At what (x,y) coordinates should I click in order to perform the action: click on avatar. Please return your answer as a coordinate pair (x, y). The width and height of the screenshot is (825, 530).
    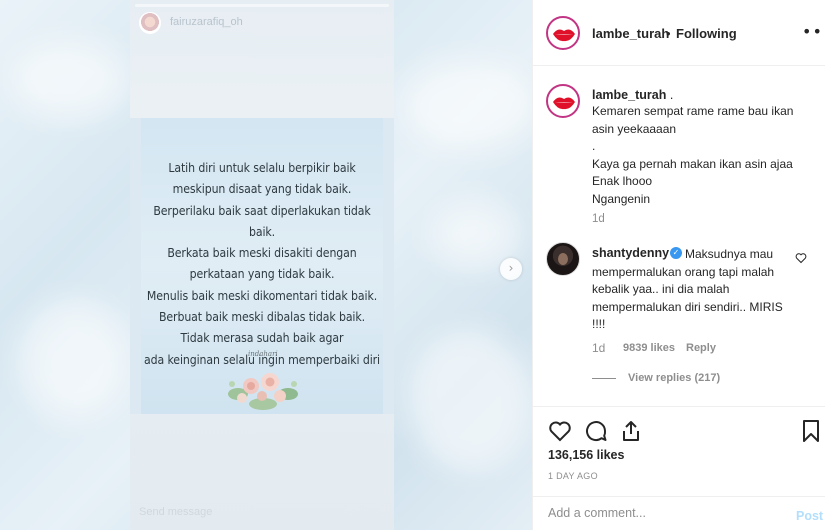
    Looking at the image, I should click on (563, 33).